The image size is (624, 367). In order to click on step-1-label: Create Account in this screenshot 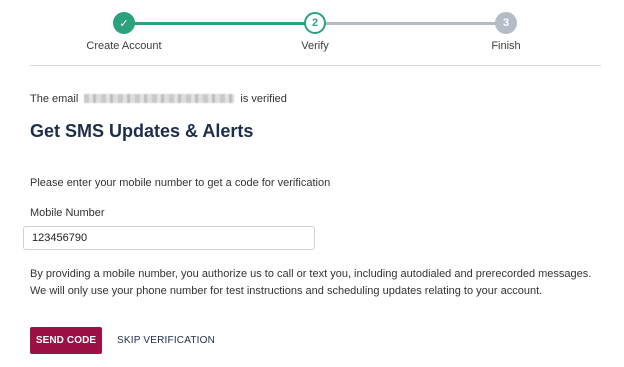, I will do `click(124, 46)`.